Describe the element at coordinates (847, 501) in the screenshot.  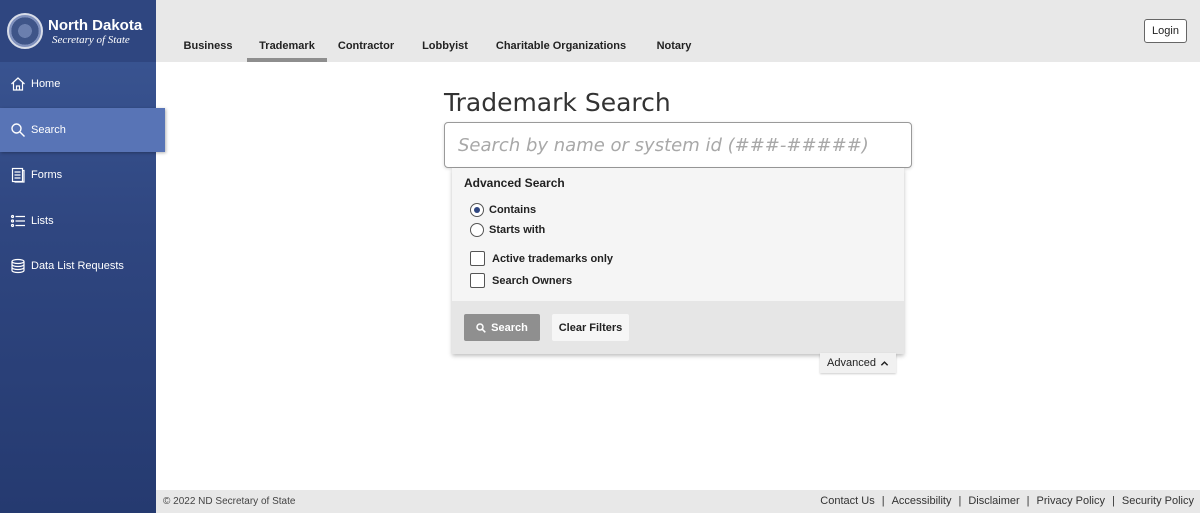
I see `footer-link-contact-us: Contact Us` at that location.